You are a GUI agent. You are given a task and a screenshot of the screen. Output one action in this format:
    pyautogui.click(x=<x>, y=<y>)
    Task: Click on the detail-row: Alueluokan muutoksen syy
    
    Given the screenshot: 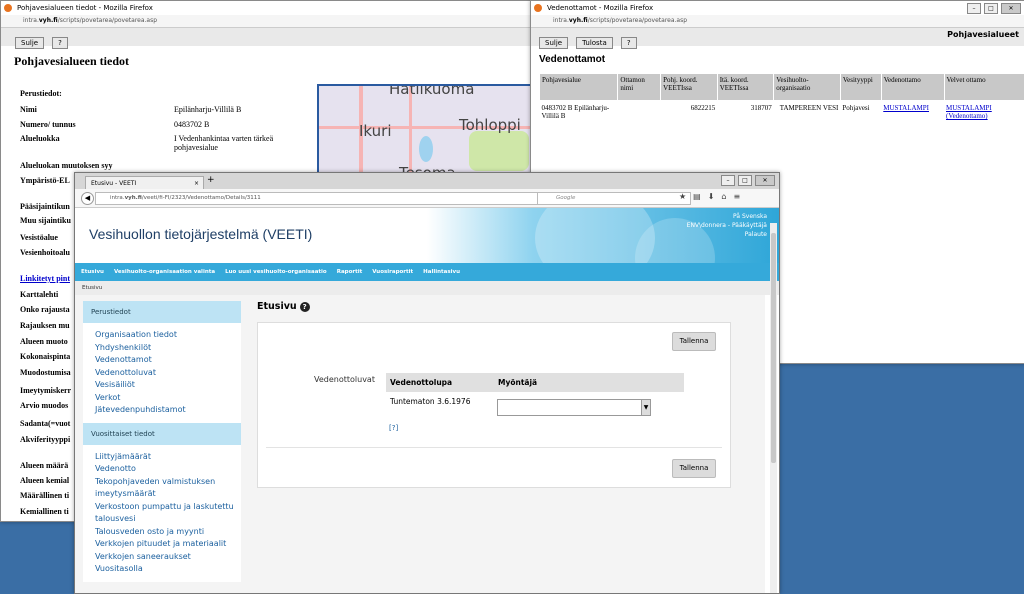 What is the action you would take?
    pyautogui.click(x=66, y=165)
    